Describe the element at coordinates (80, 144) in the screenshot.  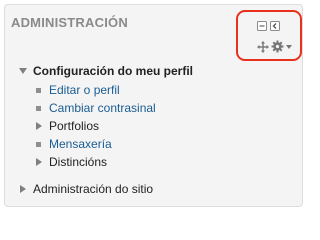
I see `messaging-link: Mensaxería` at that location.